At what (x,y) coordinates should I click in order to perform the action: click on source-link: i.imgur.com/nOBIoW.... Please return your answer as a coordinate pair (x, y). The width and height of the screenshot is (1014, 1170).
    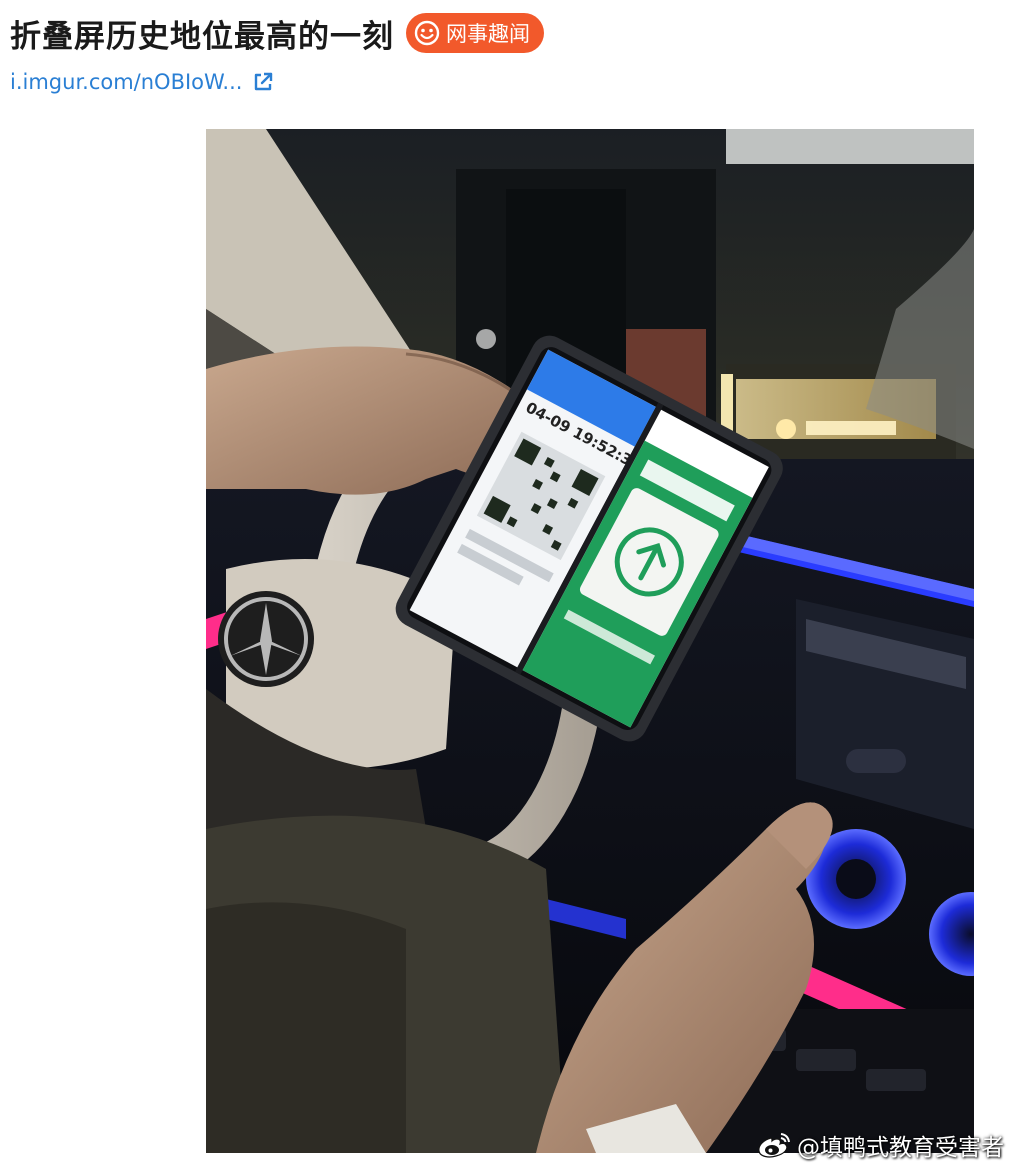
    Looking at the image, I should click on (142, 82).